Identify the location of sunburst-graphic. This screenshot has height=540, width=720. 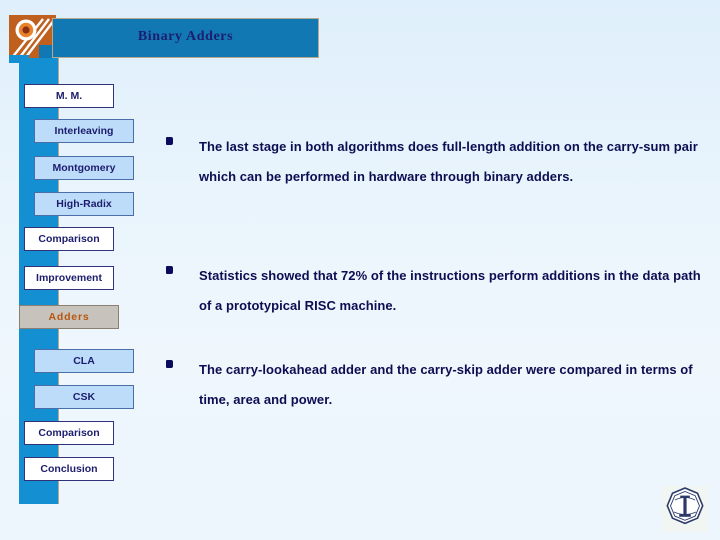
(32, 39).